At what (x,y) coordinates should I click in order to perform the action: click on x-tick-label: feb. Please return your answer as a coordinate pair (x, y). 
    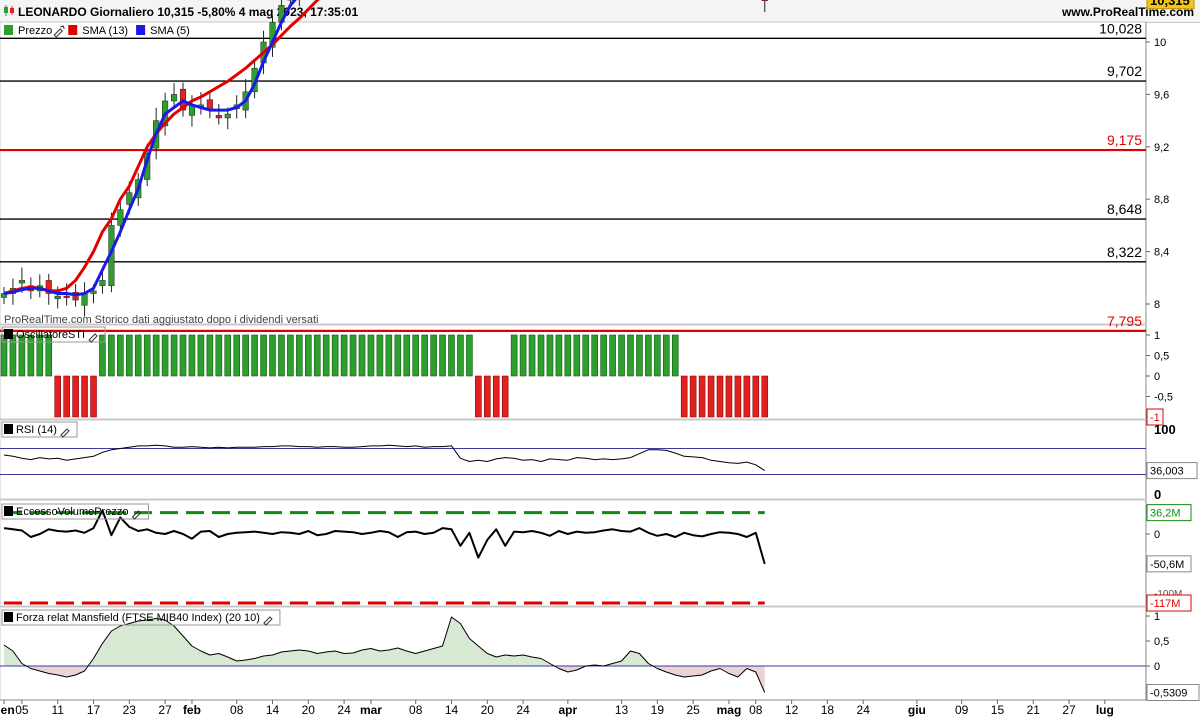
    Looking at the image, I should click on (192, 710).